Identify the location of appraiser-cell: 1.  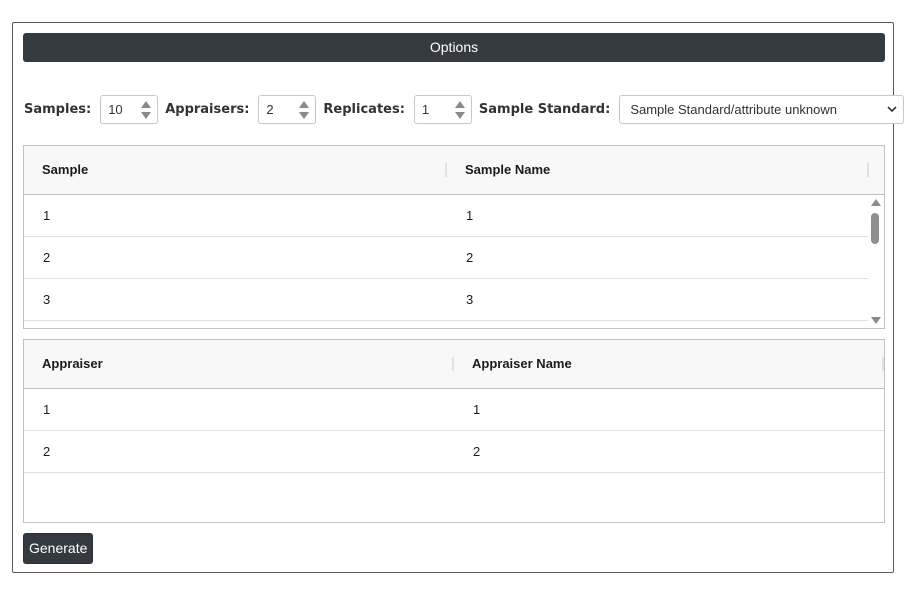
(46, 410).